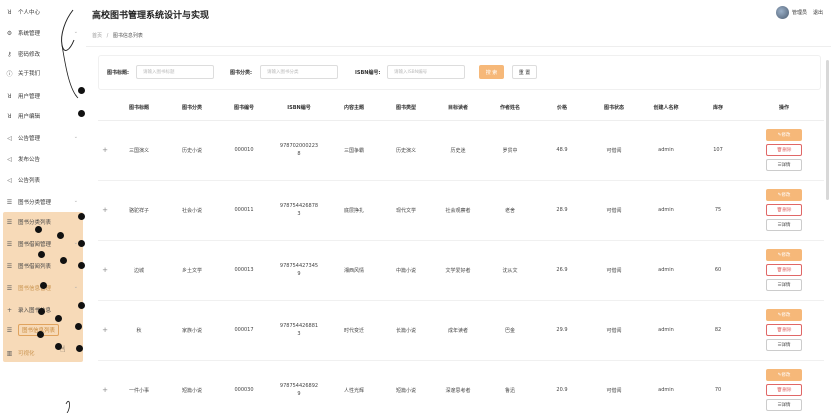 The image size is (831, 413). Describe the element at coordinates (127, 36) in the screenshot. I see `breadcrumb-current: 图书信息列表` at that location.